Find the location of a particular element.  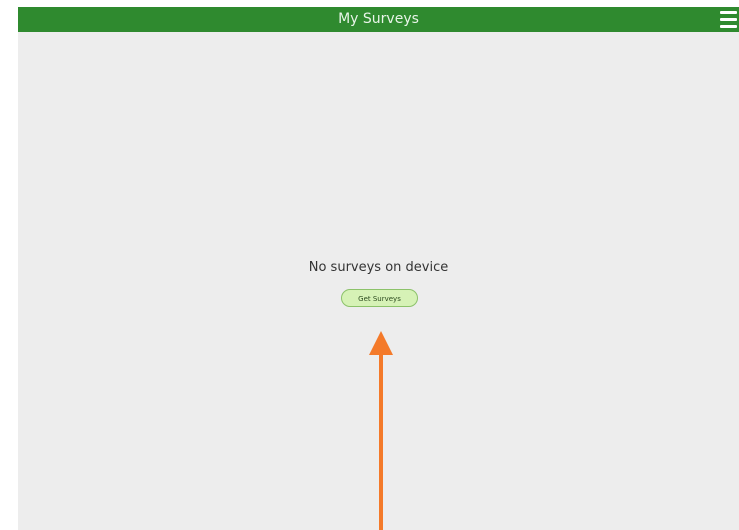

arrow-head is located at coordinates (381, 343).